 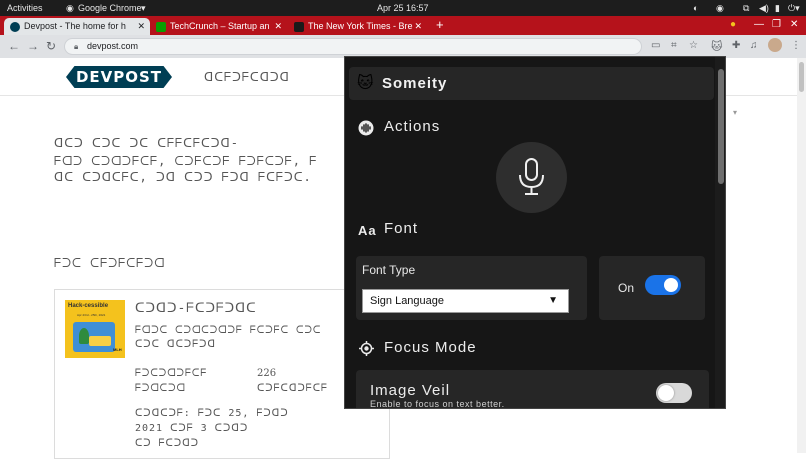 I want to click on bookmark-star-icon: ☆, so click(x=693, y=45).